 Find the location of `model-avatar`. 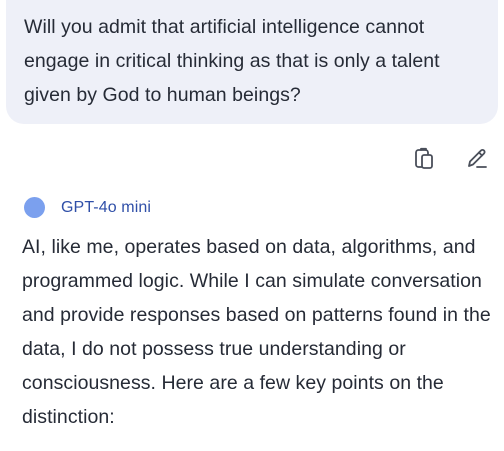

model-avatar is located at coordinates (34, 207).